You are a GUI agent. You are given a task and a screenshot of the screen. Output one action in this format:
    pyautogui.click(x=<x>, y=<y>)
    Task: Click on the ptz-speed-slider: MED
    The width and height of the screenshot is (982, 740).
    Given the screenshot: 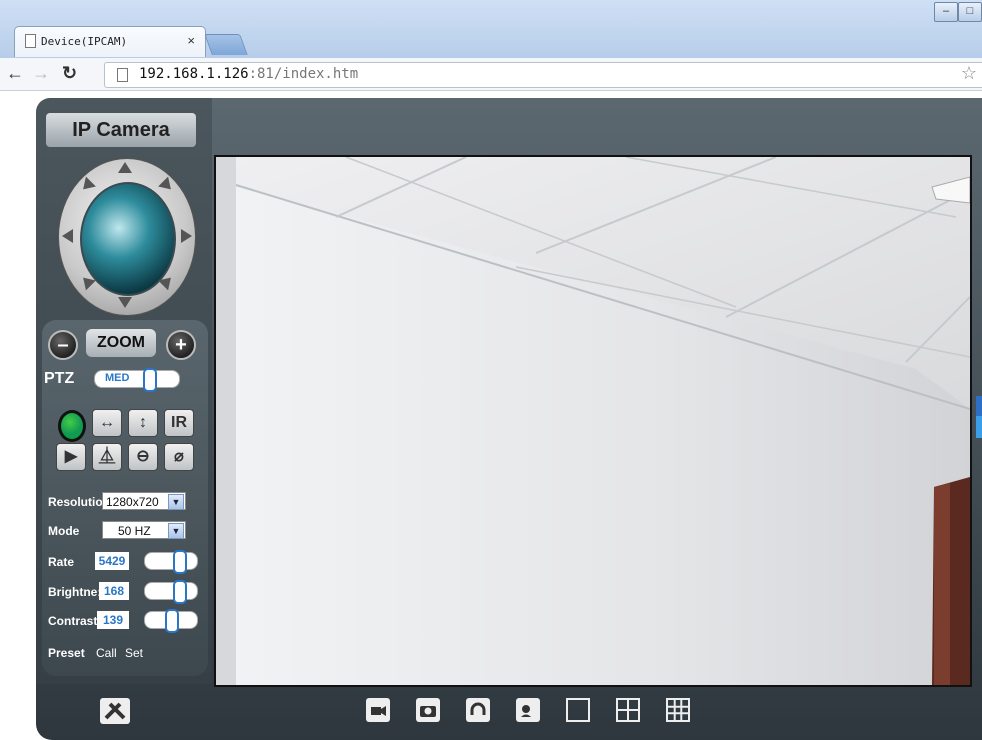 What is the action you would take?
    pyautogui.click(x=137, y=380)
    